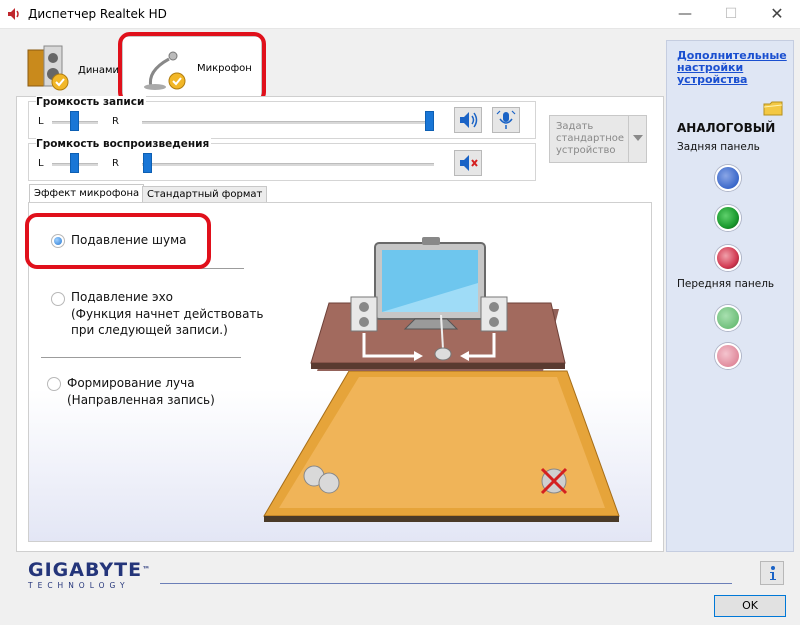 The width and height of the screenshot is (800, 625). What do you see at coordinates (78, 68) in the screenshot?
I see `tab-speakers: Динамики` at bounding box center [78, 68].